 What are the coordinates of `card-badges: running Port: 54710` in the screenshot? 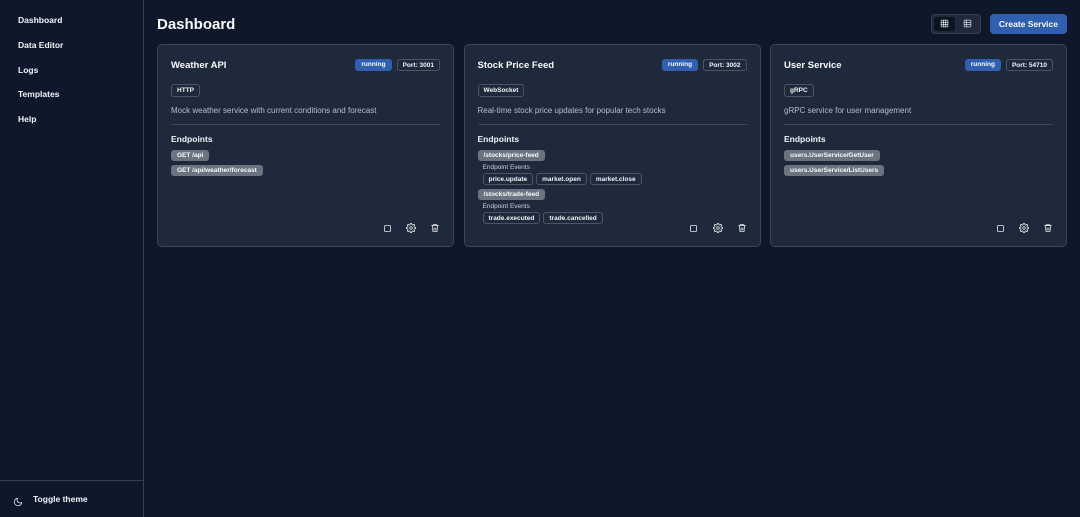 It's located at (1008, 65).